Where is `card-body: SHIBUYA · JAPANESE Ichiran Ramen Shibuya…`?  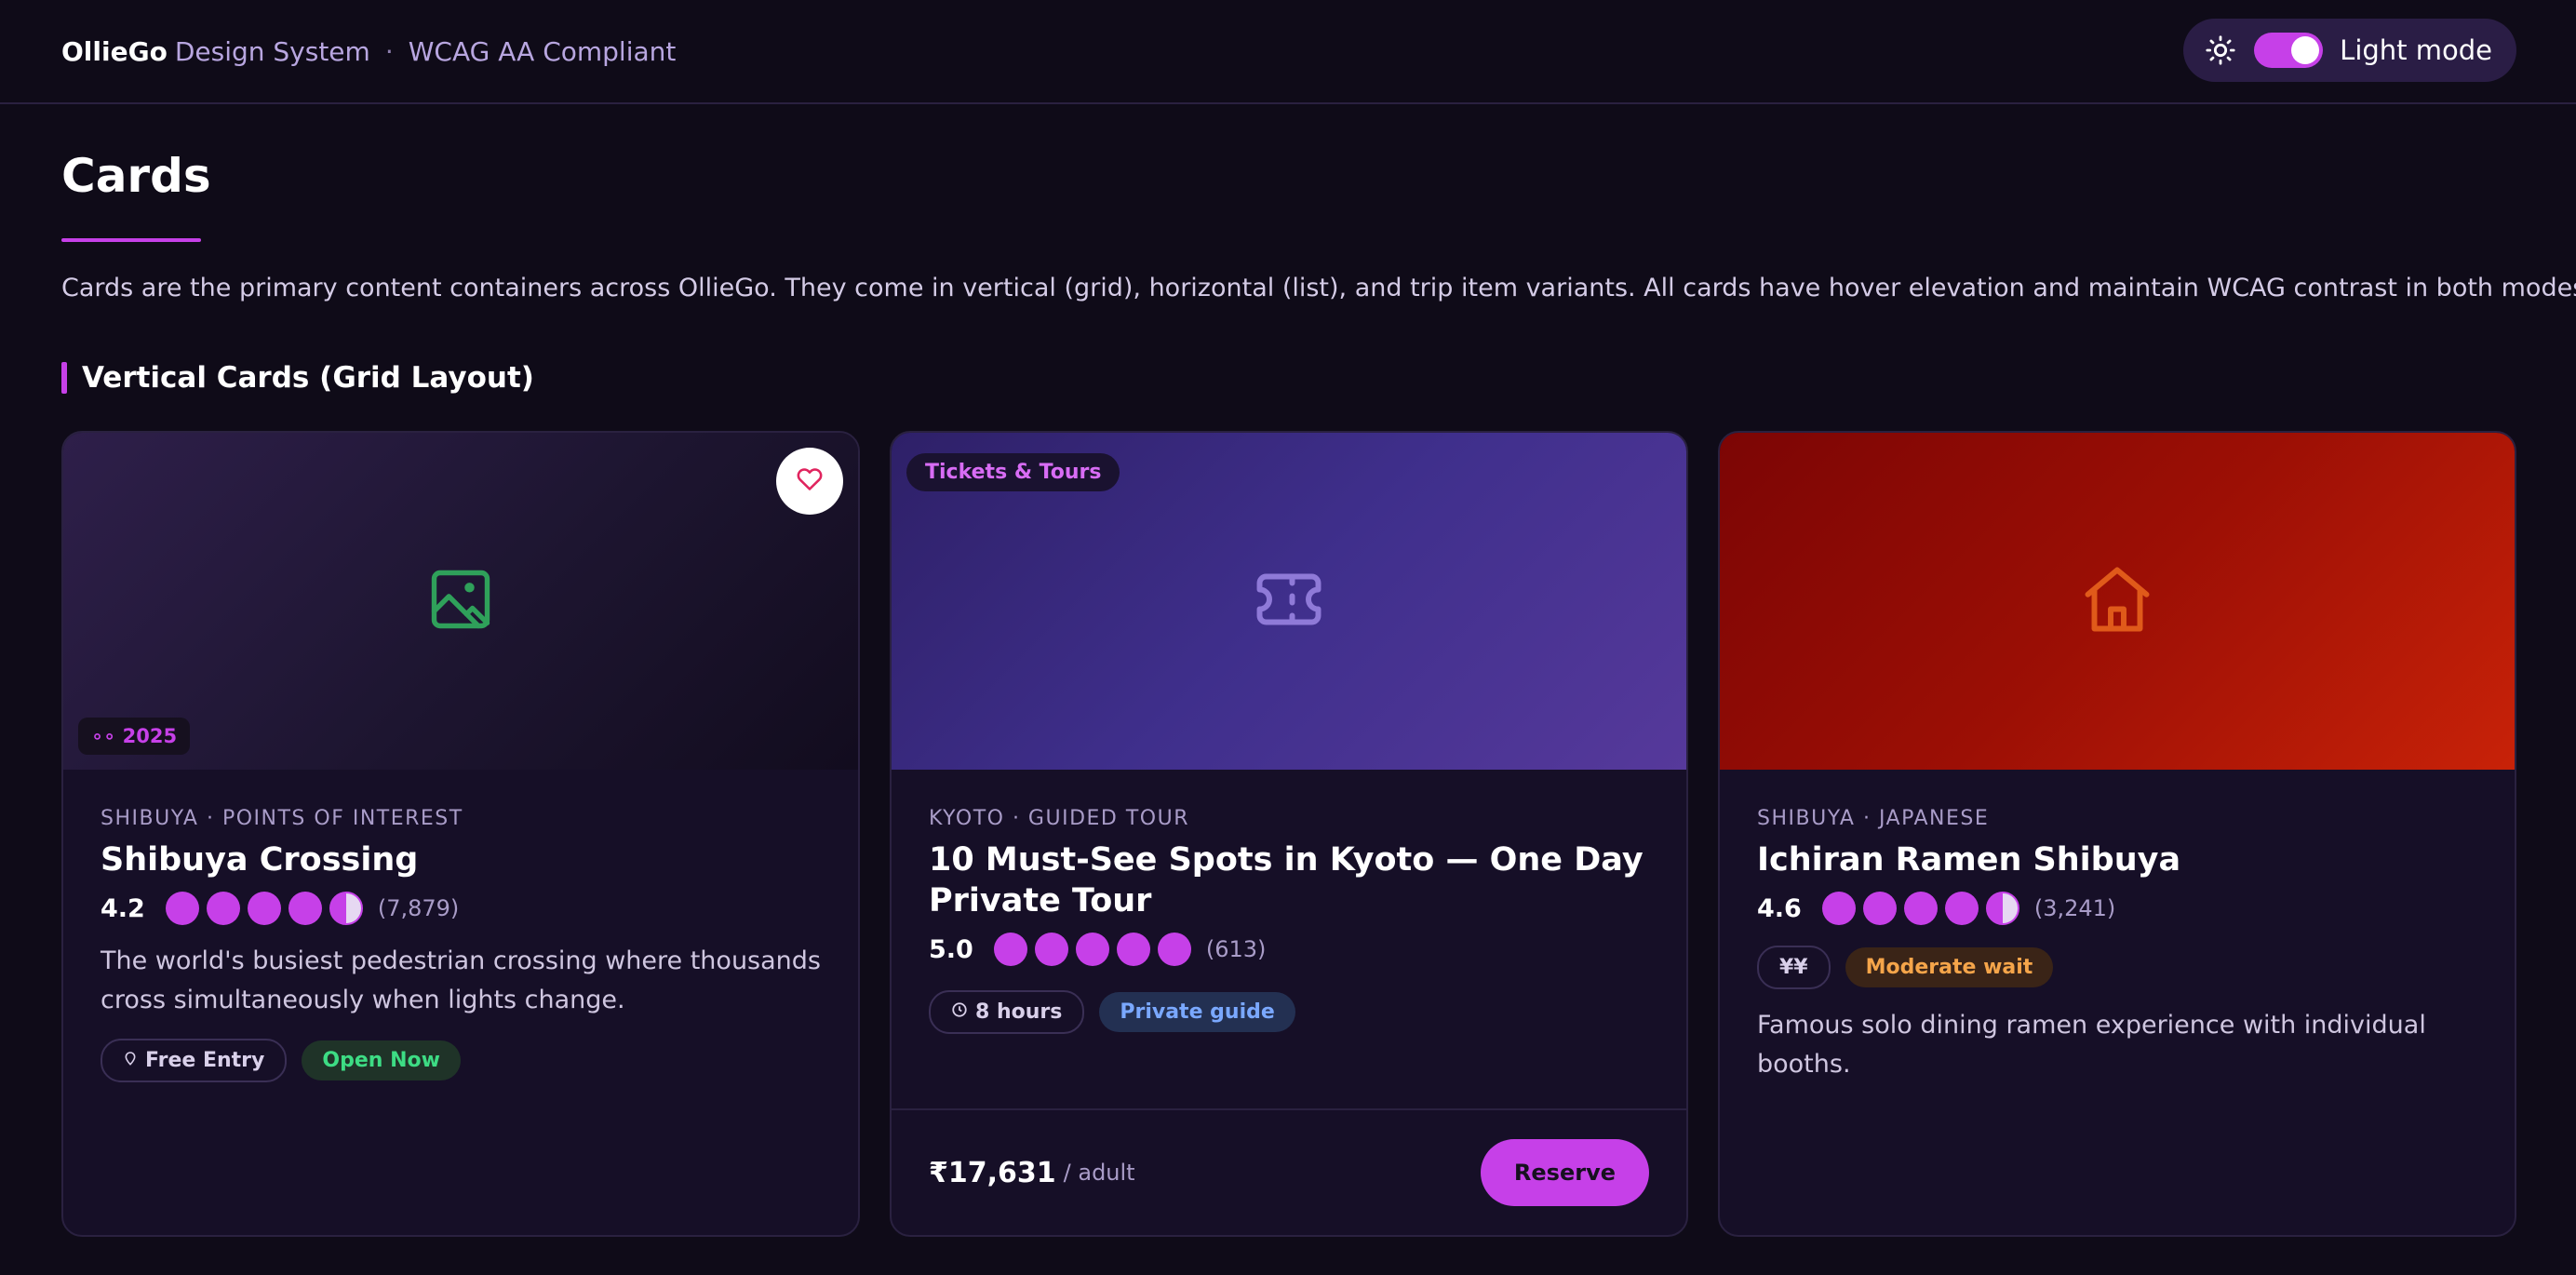 card-body: SHIBUYA · JAPANESE Ichiran Ramen Shibuya… is located at coordinates (2117, 945).